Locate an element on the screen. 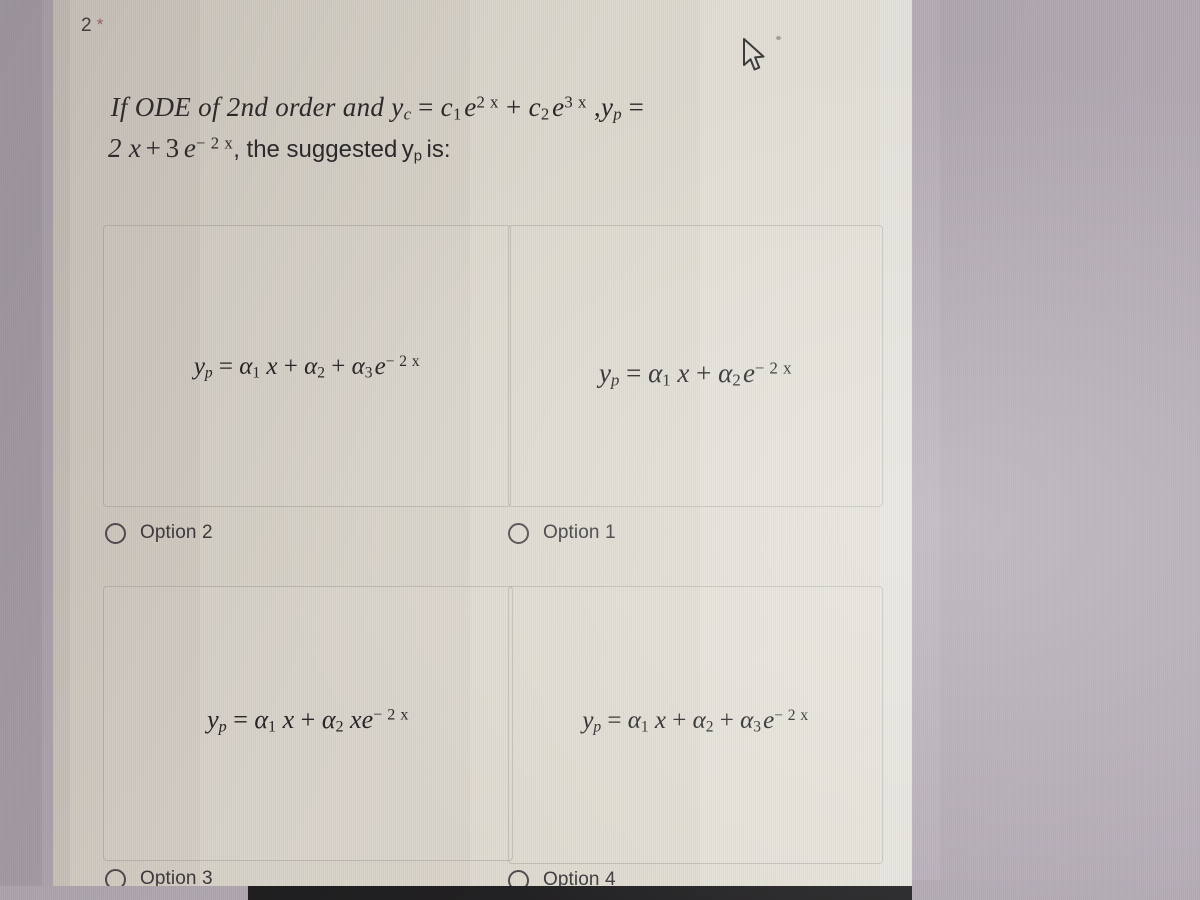 The width and height of the screenshot is (1200, 900). option-formula-d: yp = α1 x + α2 + α3 e− 2 x is located at coordinates (695, 721).